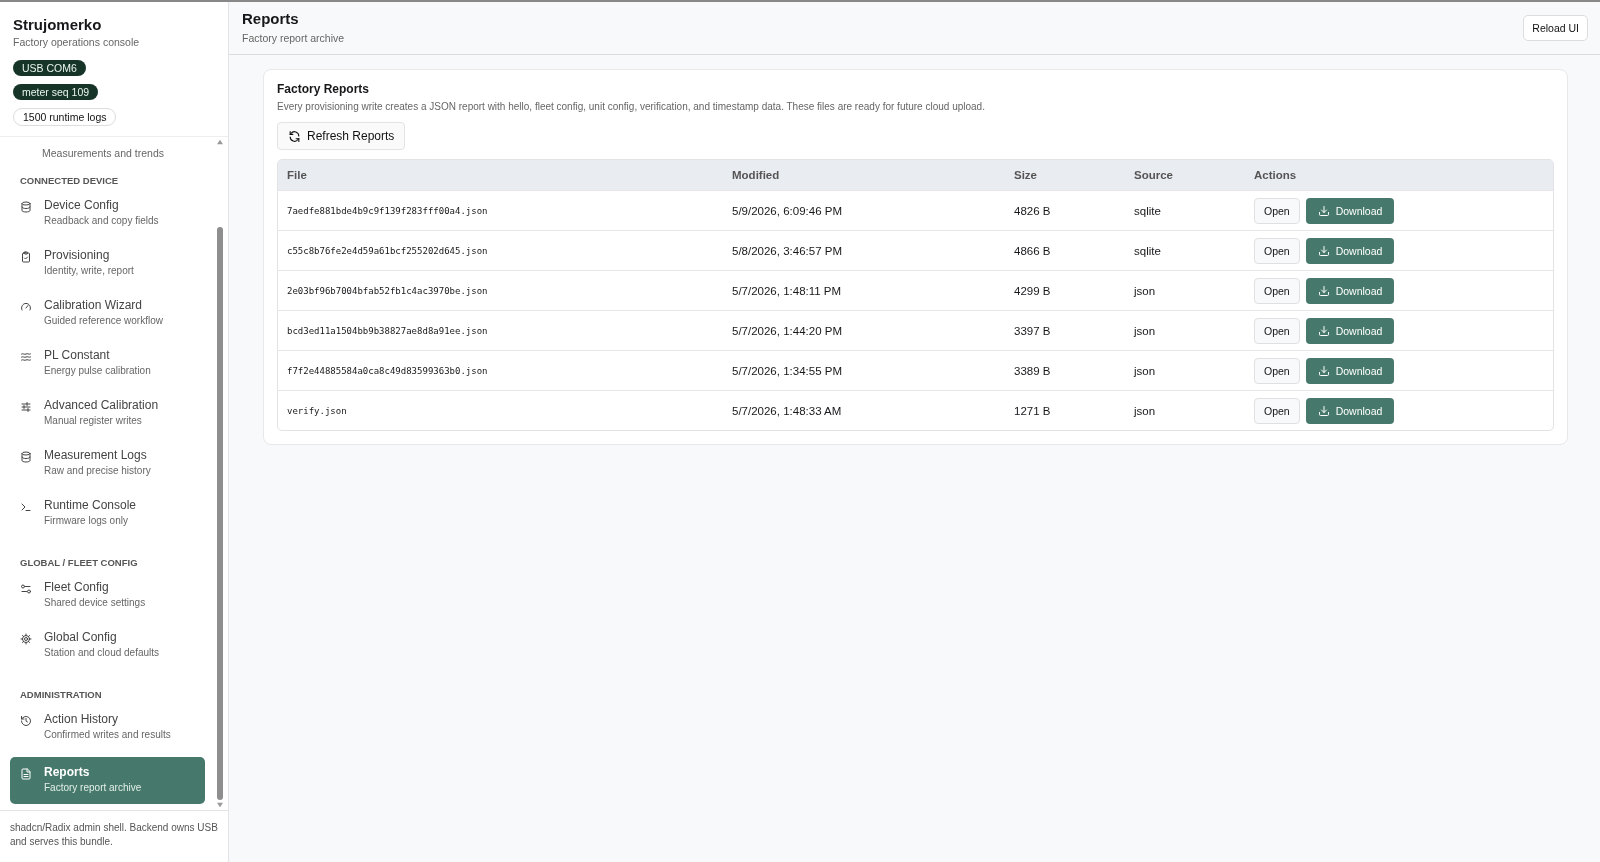 This screenshot has height=862, width=1600. What do you see at coordinates (387, 370) in the screenshot?
I see `file-name-cell: f7f2e44885584a0ca8c49d83599363b0.json` at bounding box center [387, 370].